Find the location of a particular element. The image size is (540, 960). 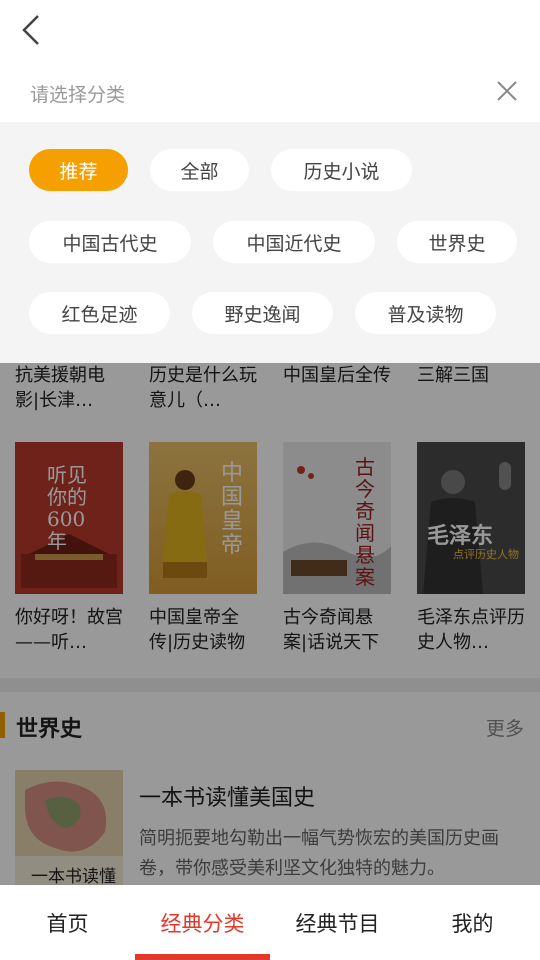

panel-title: 请选择分类 is located at coordinates (78, 95).